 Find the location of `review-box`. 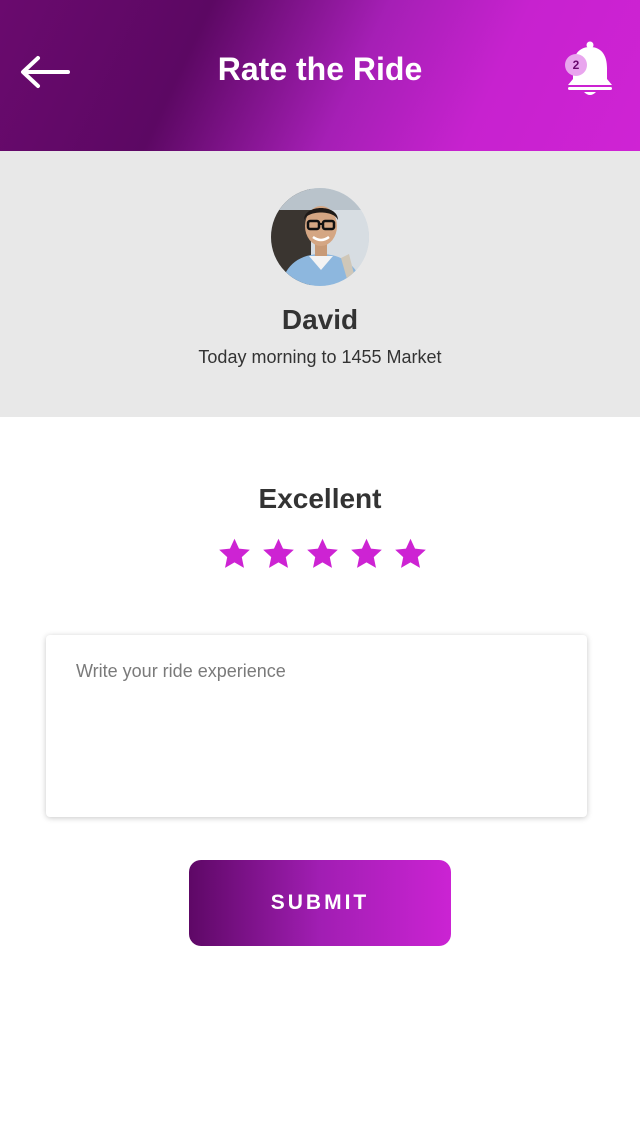

review-box is located at coordinates (316, 726).